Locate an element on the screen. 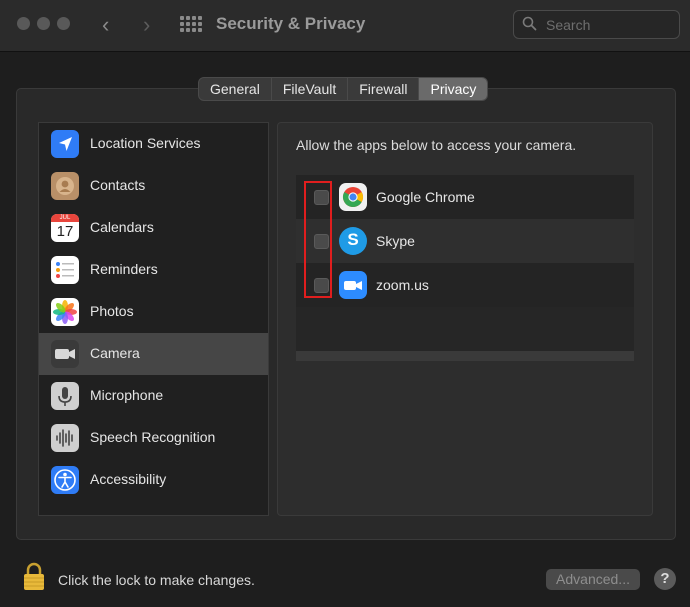 The width and height of the screenshot is (690, 607). sidebar-item-label: Contacts is located at coordinates (118, 185).